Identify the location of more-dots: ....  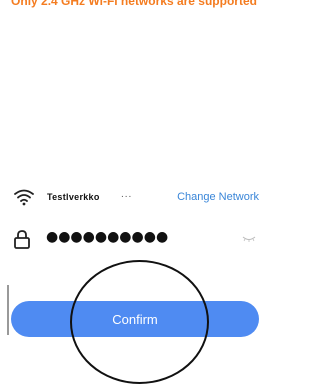
(127, 194).